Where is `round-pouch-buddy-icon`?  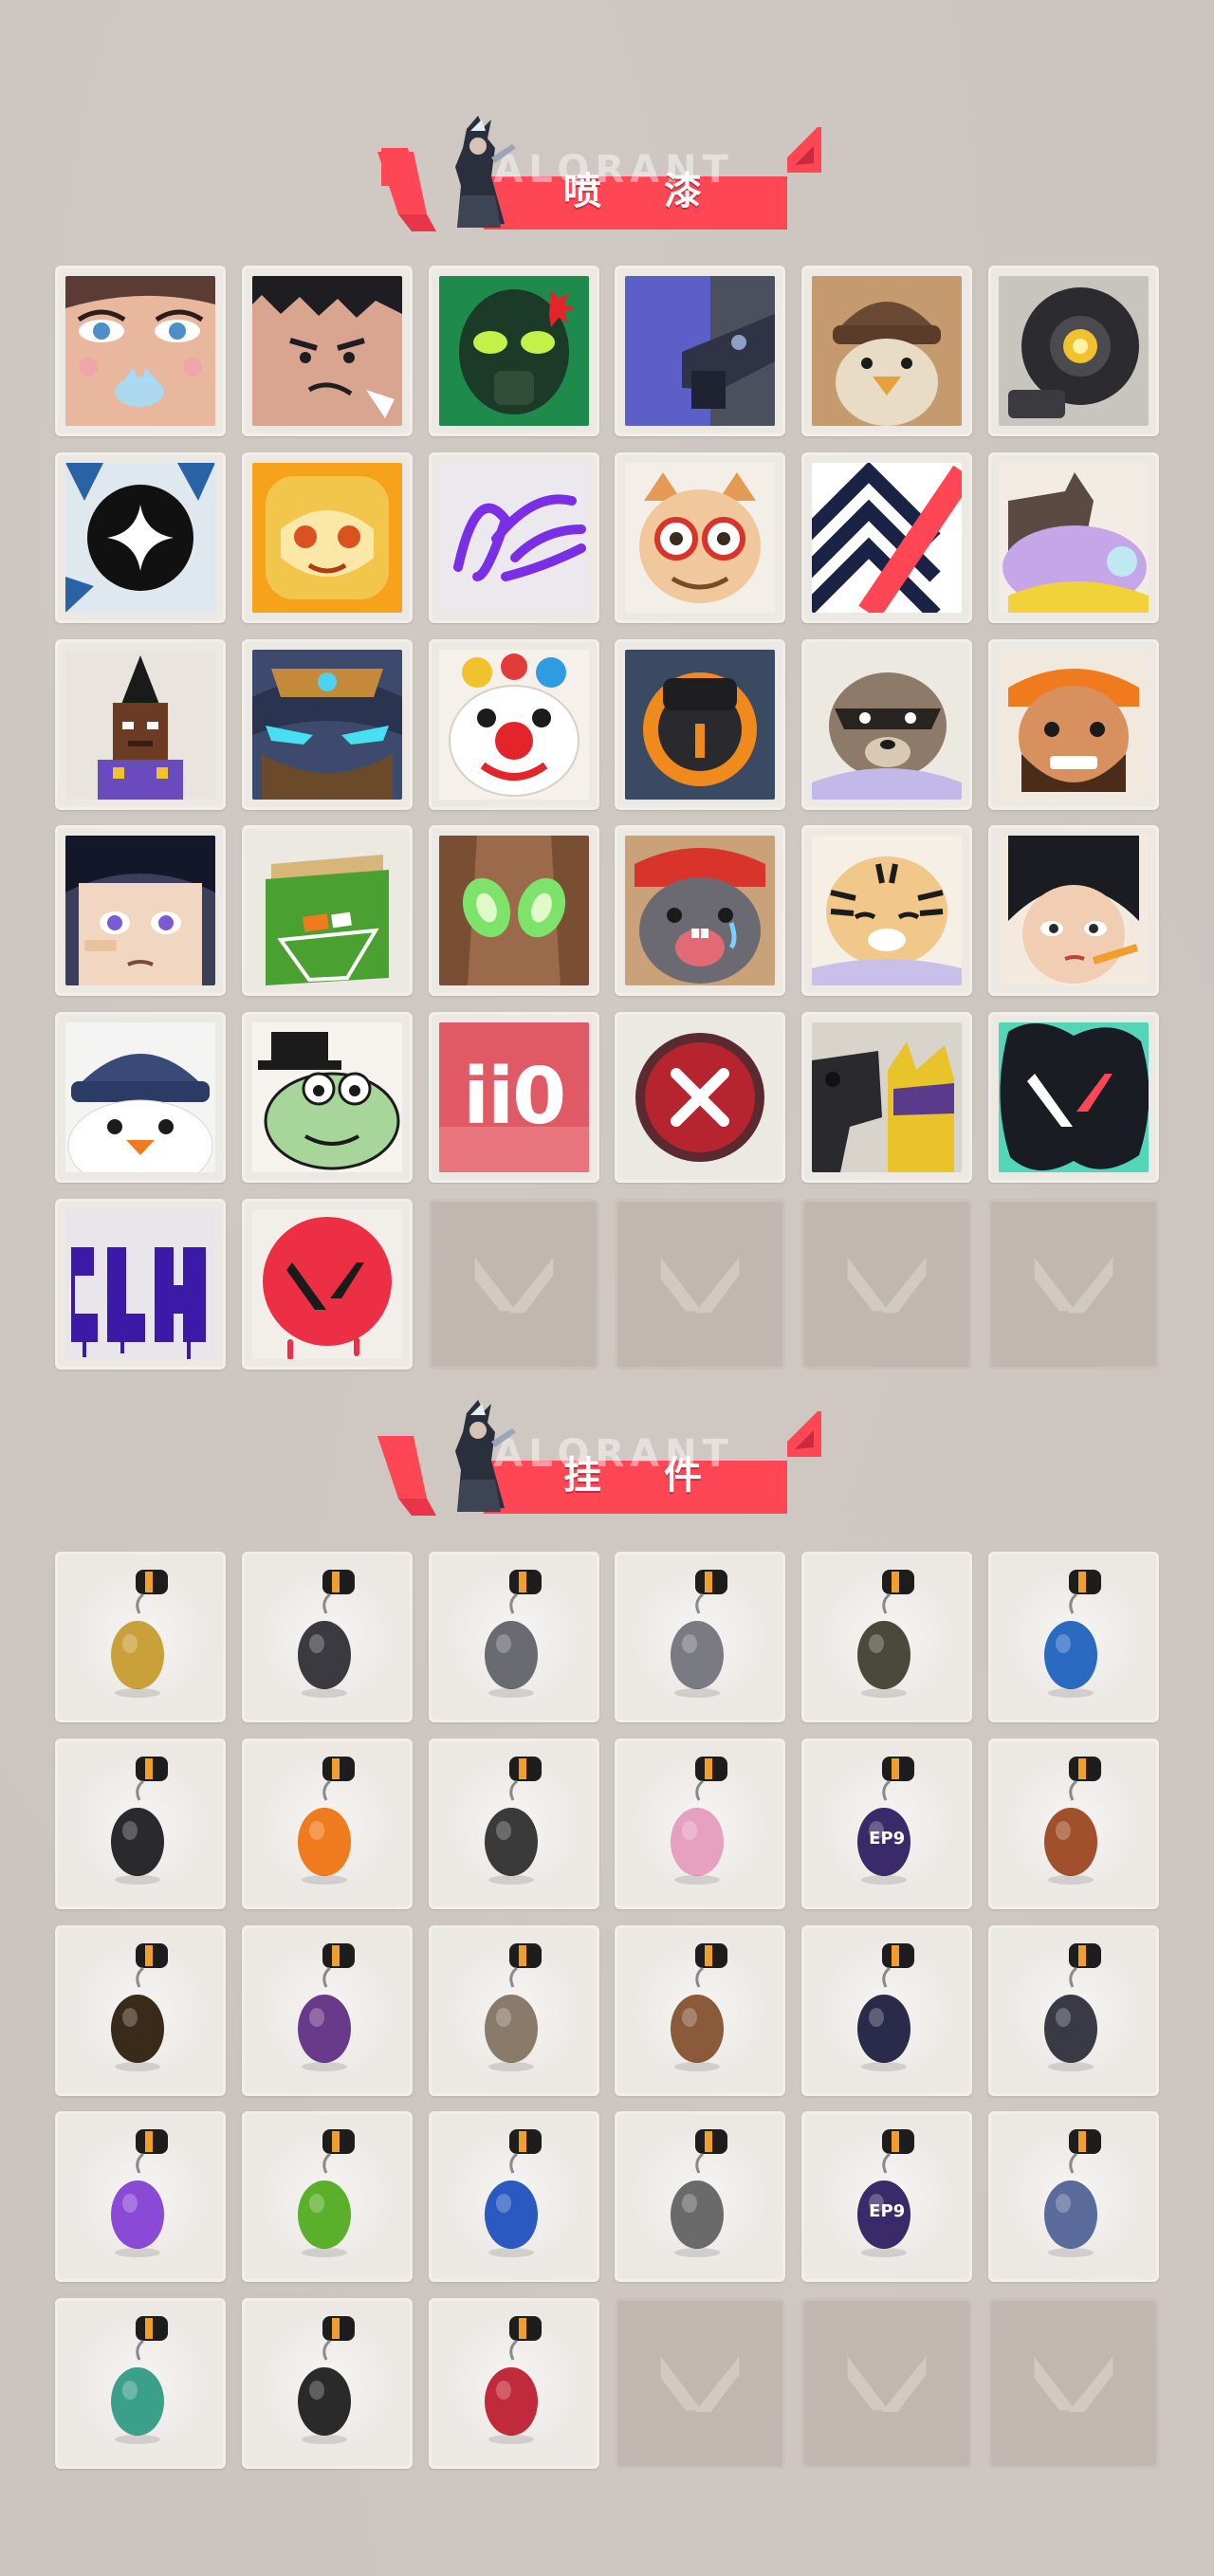 round-pouch-buddy-icon is located at coordinates (886, 1634).